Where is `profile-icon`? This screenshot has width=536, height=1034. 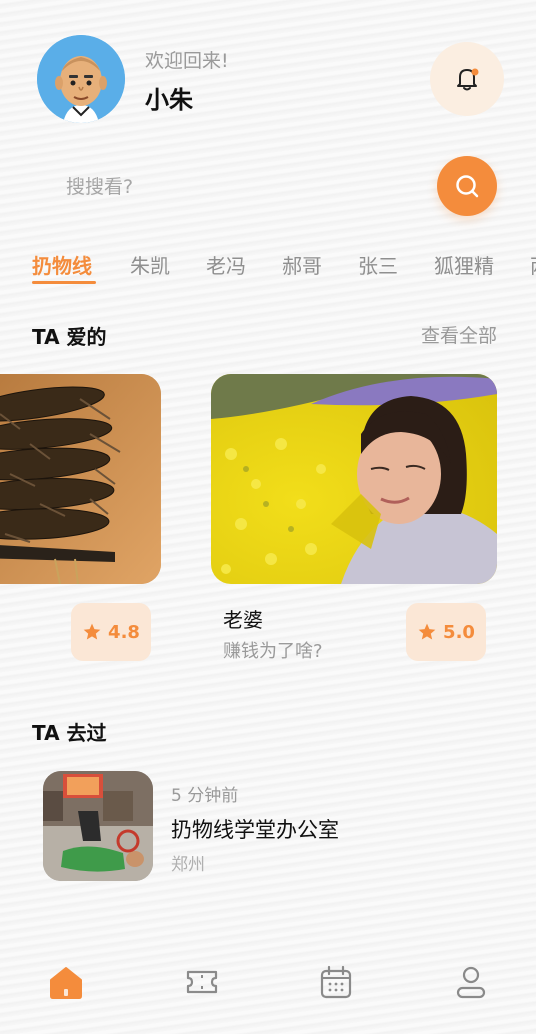
profile-icon is located at coordinates (471, 982).